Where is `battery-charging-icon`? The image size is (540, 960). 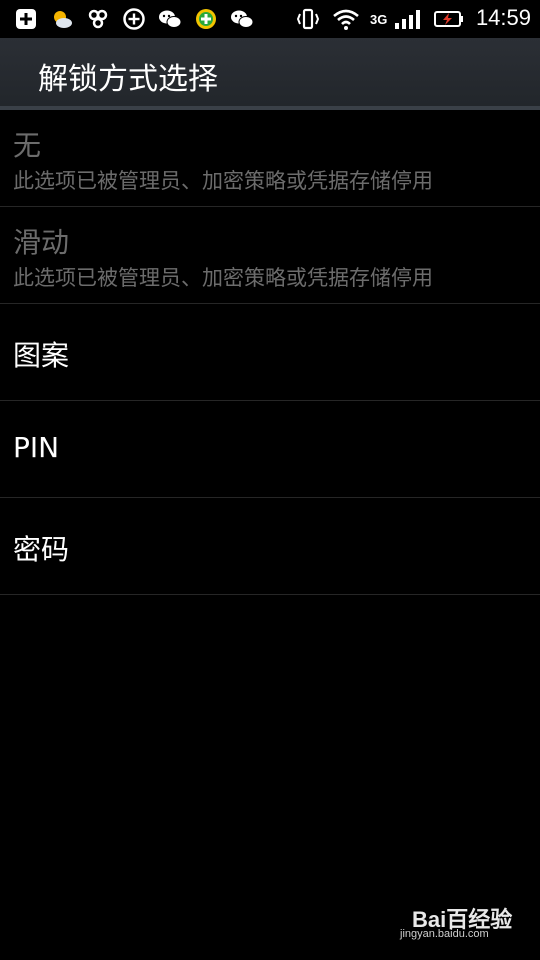 battery-charging-icon is located at coordinates (449, 19).